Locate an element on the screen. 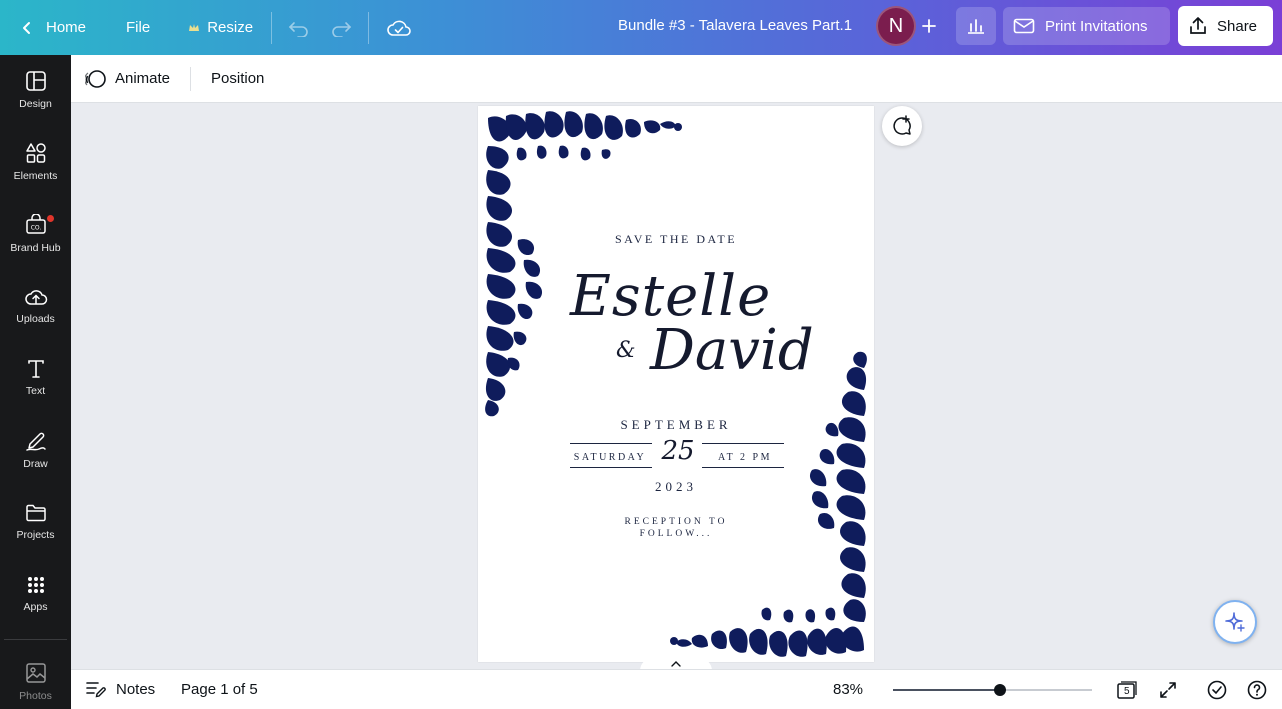  position-button: Position is located at coordinates (237, 79).